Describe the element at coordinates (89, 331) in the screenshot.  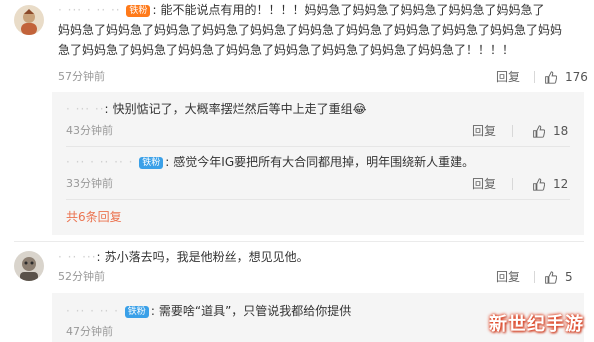
I see `timestamp: 47分钟前` at that location.